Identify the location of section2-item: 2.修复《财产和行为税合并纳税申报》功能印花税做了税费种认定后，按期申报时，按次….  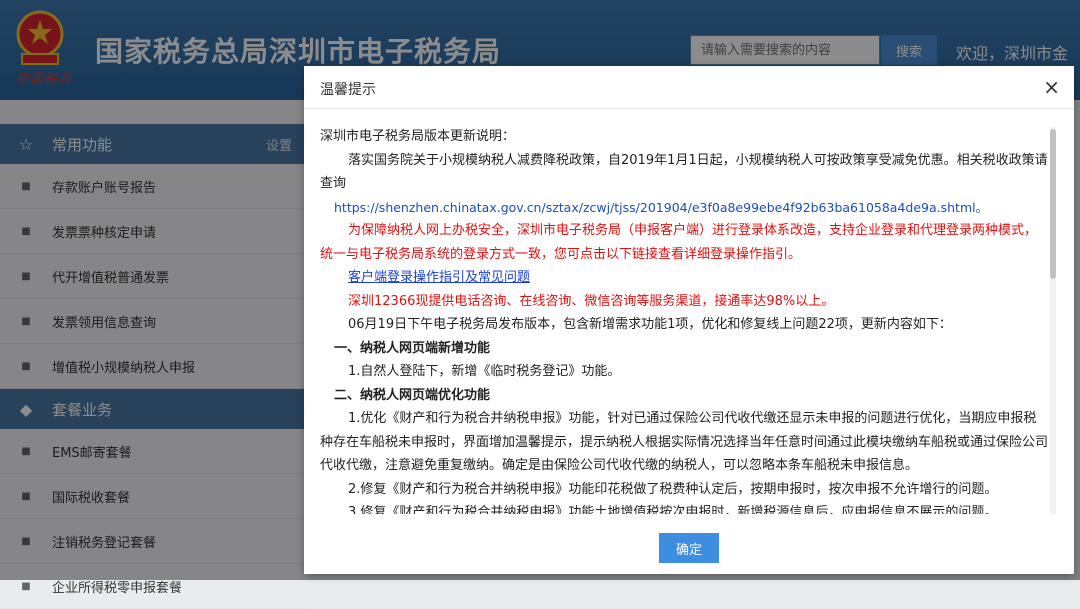
(673, 489).